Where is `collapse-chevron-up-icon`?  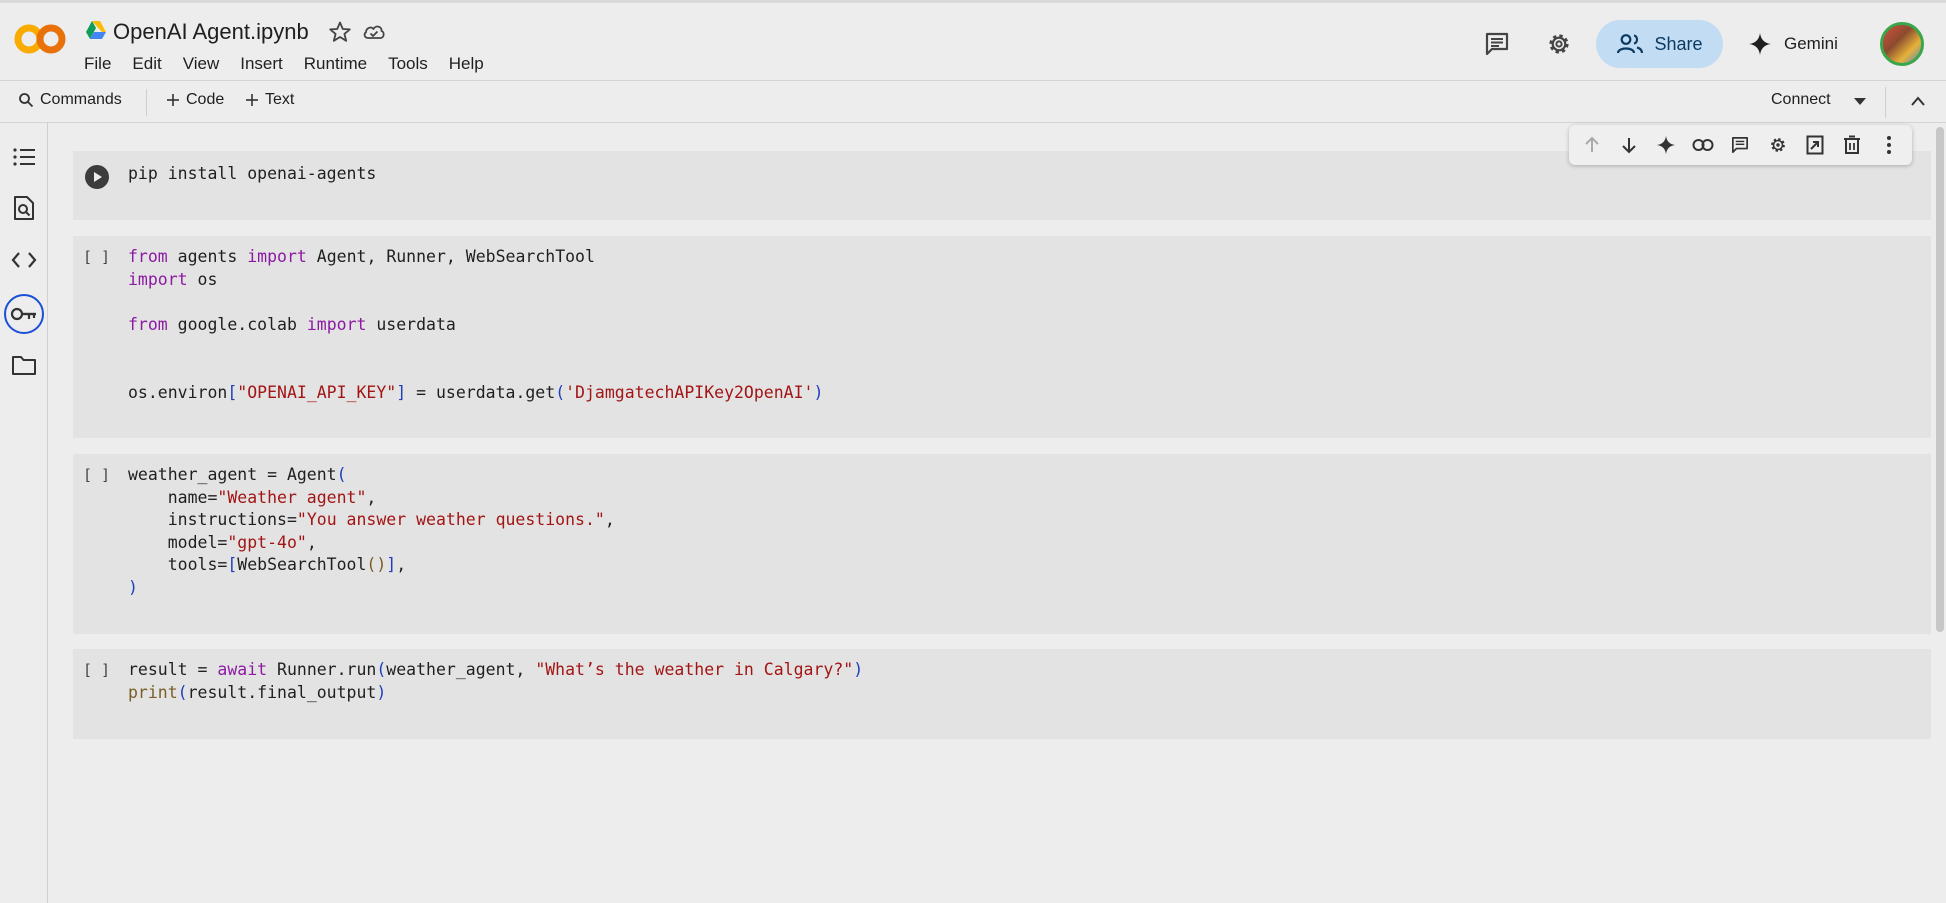 collapse-chevron-up-icon is located at coordinates (1918, 101).